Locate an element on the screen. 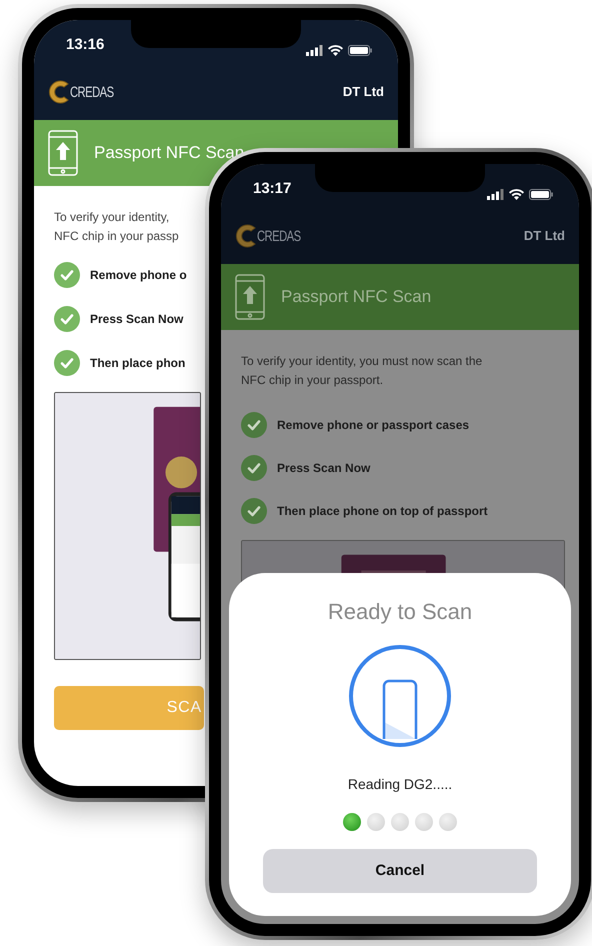  step-text: Then place phon is located at coordinates (138, 363).